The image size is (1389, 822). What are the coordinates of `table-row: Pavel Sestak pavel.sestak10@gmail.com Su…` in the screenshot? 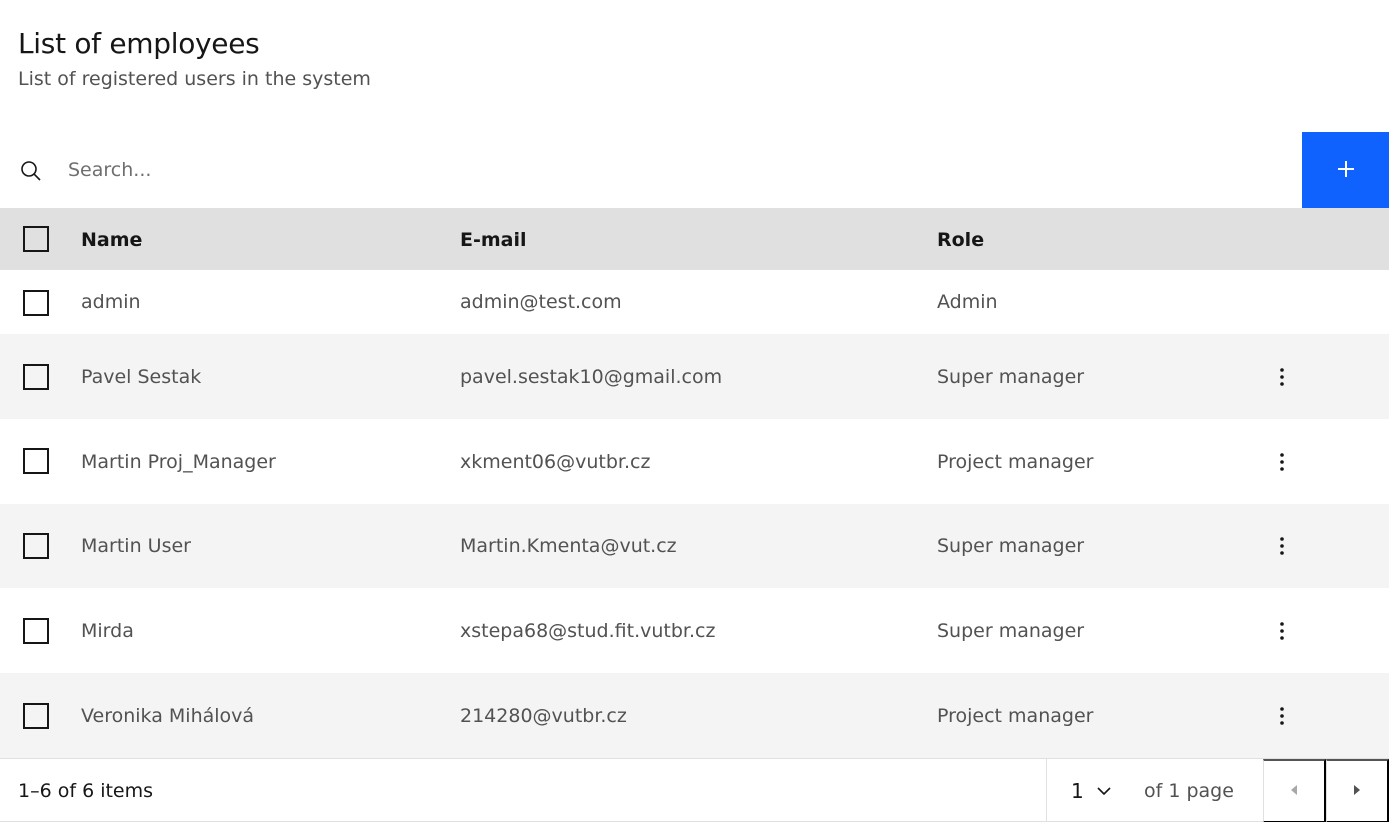 It's located at (694, 376).